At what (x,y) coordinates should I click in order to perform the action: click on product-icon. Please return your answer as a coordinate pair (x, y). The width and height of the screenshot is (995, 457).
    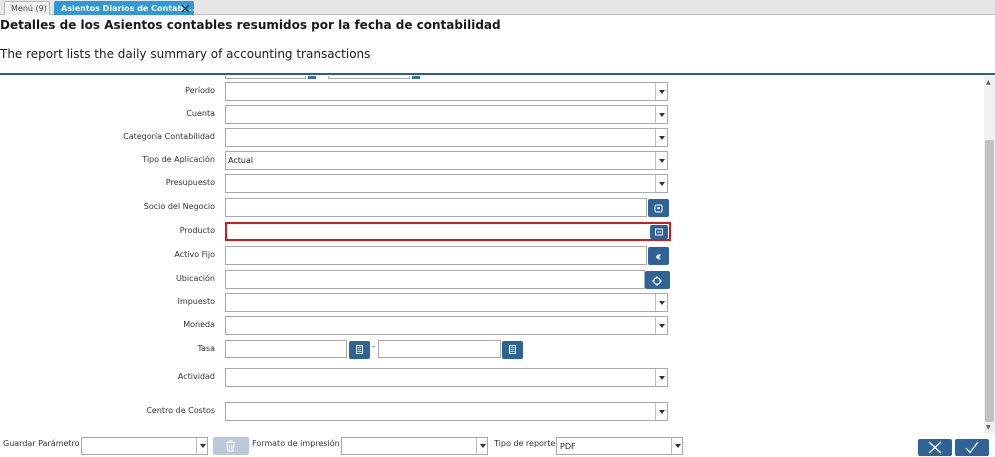
    Looking at the image, I should click on (659, 232).